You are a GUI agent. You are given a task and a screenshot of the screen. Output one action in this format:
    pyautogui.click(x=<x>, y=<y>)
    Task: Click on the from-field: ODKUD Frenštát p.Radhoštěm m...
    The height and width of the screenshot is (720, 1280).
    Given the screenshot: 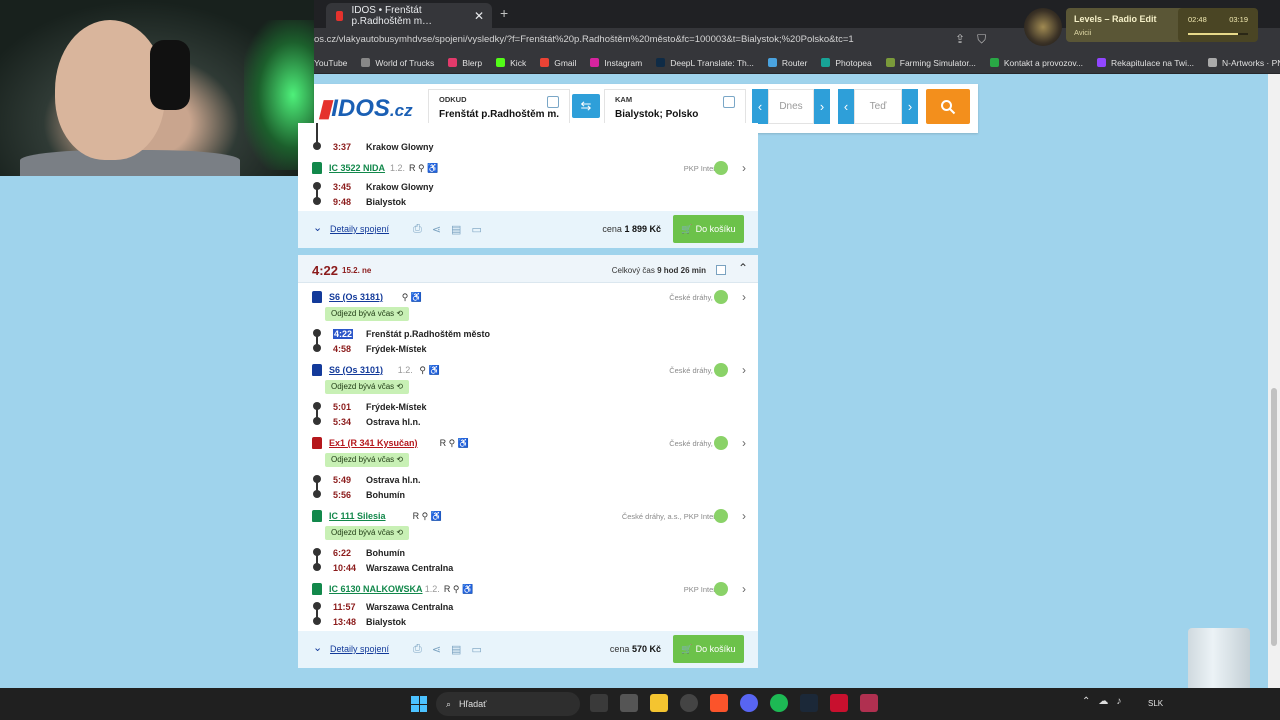 What is the action you would take?
    pyautogui.click(x=499, y=106)
    